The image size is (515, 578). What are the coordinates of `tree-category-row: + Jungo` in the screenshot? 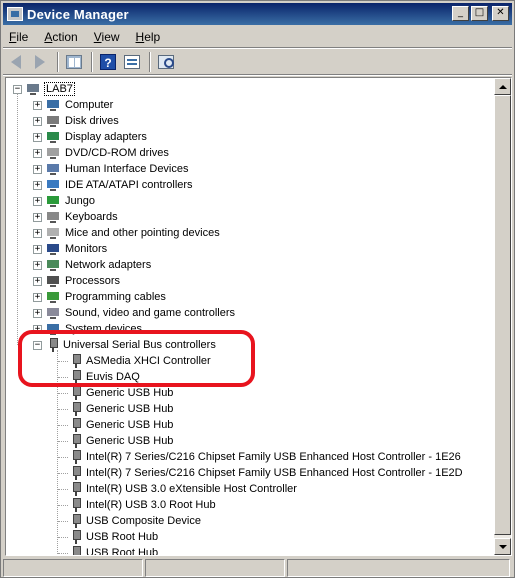 It's located at (64, 201).